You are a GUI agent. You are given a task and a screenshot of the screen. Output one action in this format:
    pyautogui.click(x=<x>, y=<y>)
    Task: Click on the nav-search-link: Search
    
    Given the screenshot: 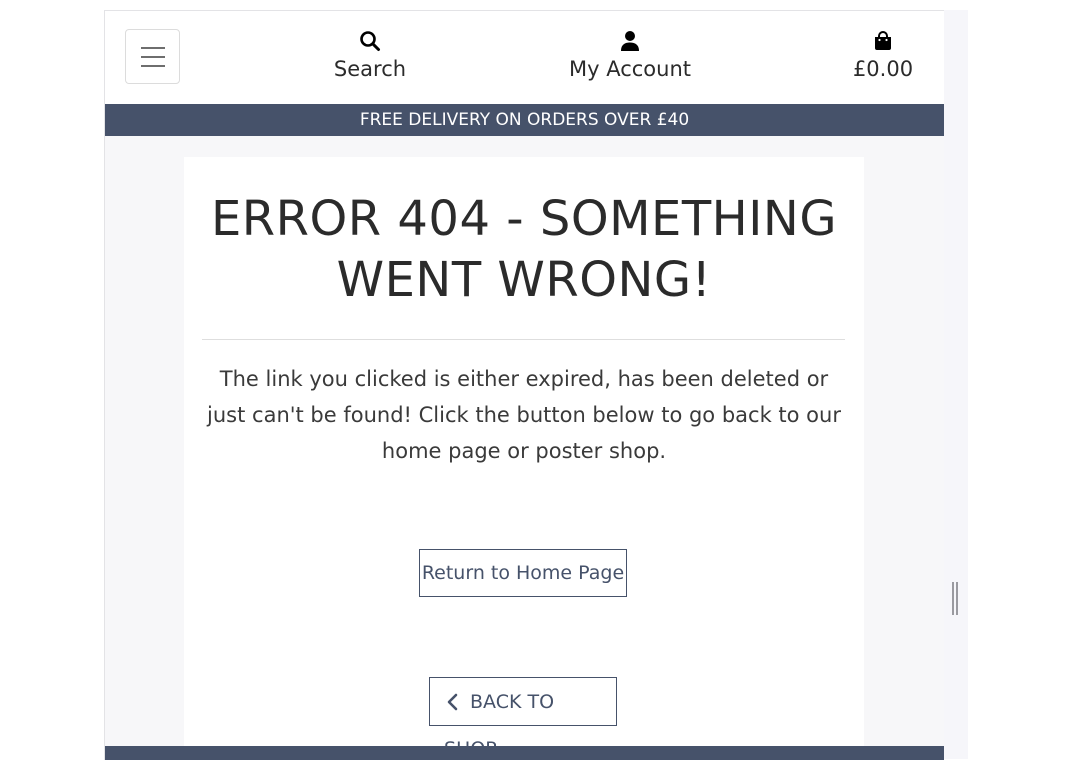 What is the action you would take?
    pyautogui.click(x=370, y=55)
    